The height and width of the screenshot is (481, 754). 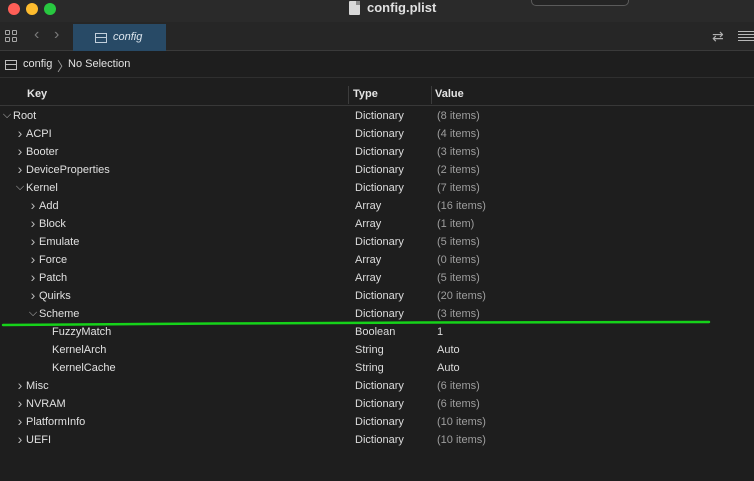 I want to click on outline-row-root: ⌵ Root Dictionary (8 items), so click(x=377, y=116).